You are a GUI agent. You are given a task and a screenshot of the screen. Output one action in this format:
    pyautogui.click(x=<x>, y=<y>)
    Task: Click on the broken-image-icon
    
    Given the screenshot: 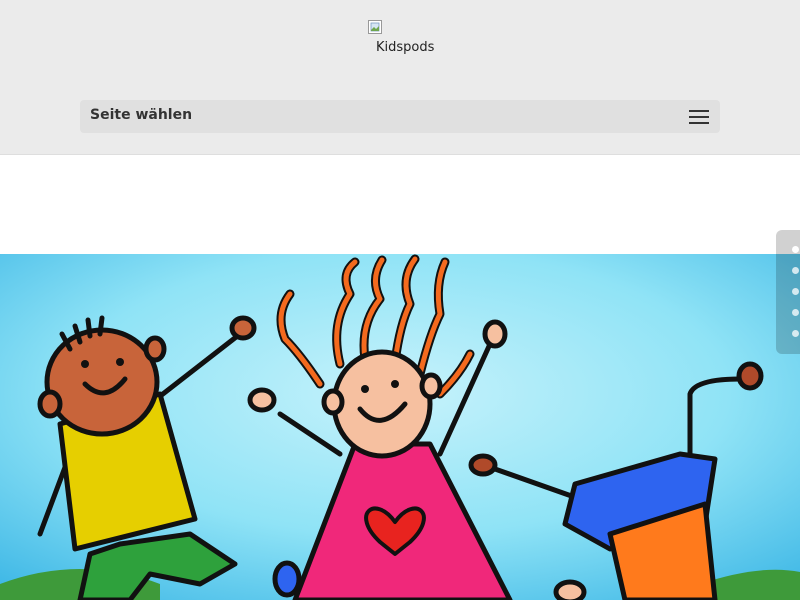 What is the action you would take?
    pyautogui.click(x=375, y=27)
    